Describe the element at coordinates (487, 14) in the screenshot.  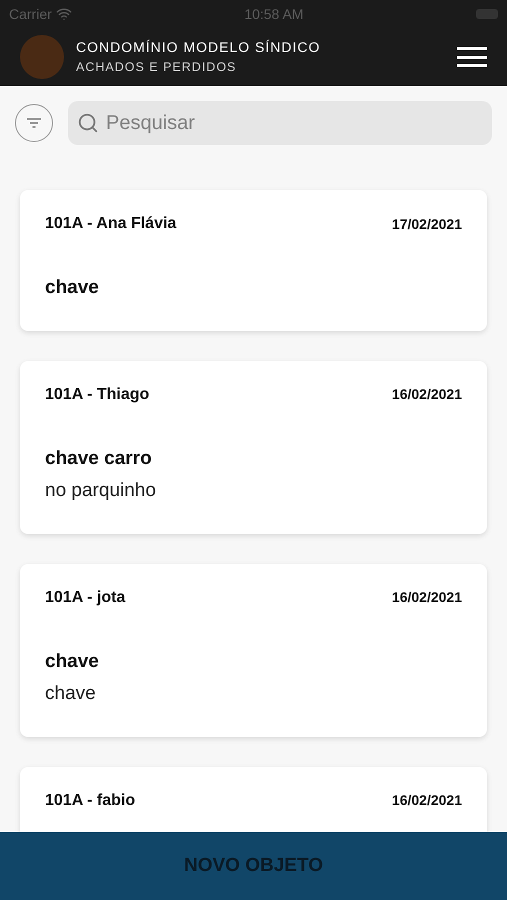
I see `battery-icon` at that location.